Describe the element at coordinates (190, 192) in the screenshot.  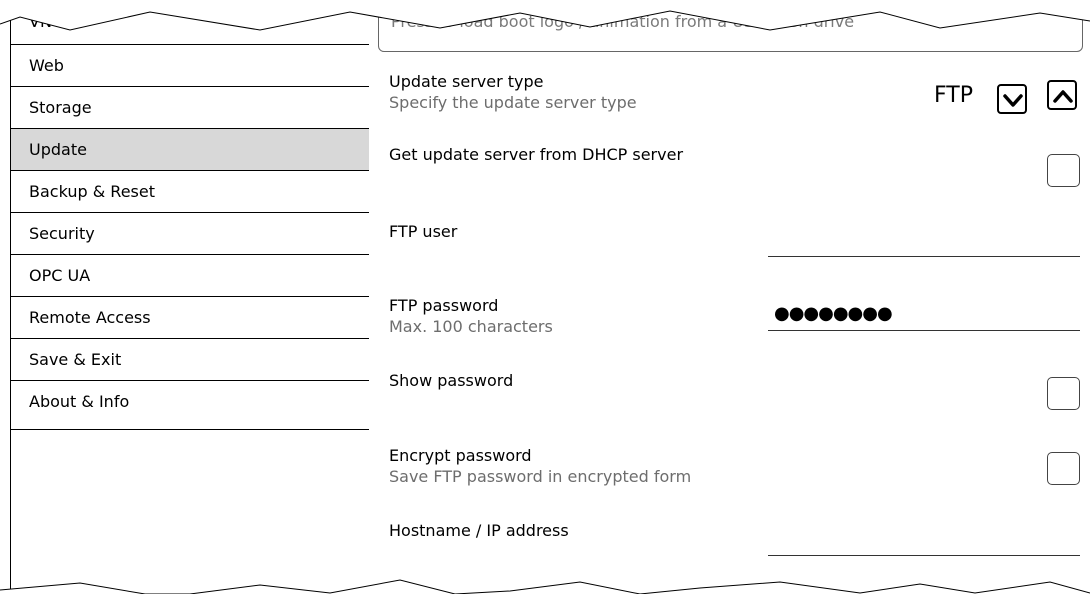
I see `sidebar-item-backup-reset: Backup & Reset` at that location.